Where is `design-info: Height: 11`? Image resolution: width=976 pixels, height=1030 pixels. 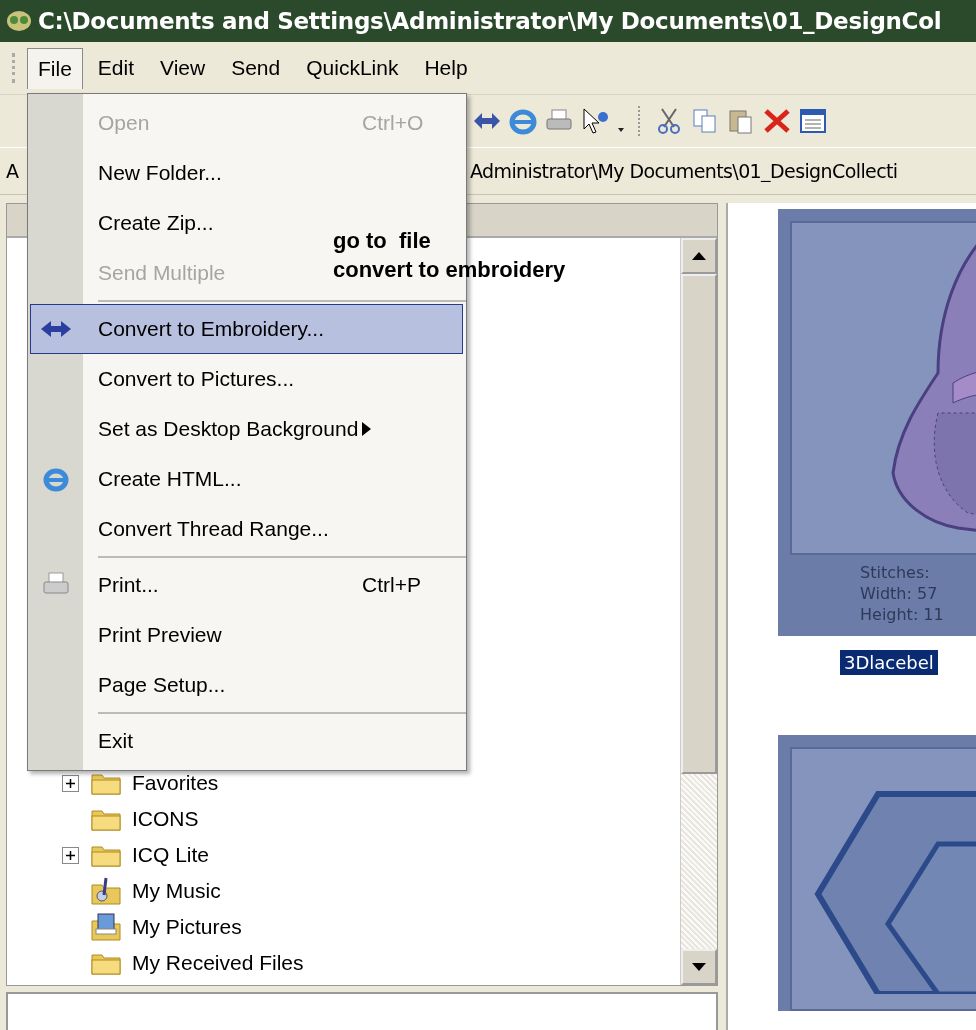 design-info: Height: 11 is located at coordinates (902, 614).